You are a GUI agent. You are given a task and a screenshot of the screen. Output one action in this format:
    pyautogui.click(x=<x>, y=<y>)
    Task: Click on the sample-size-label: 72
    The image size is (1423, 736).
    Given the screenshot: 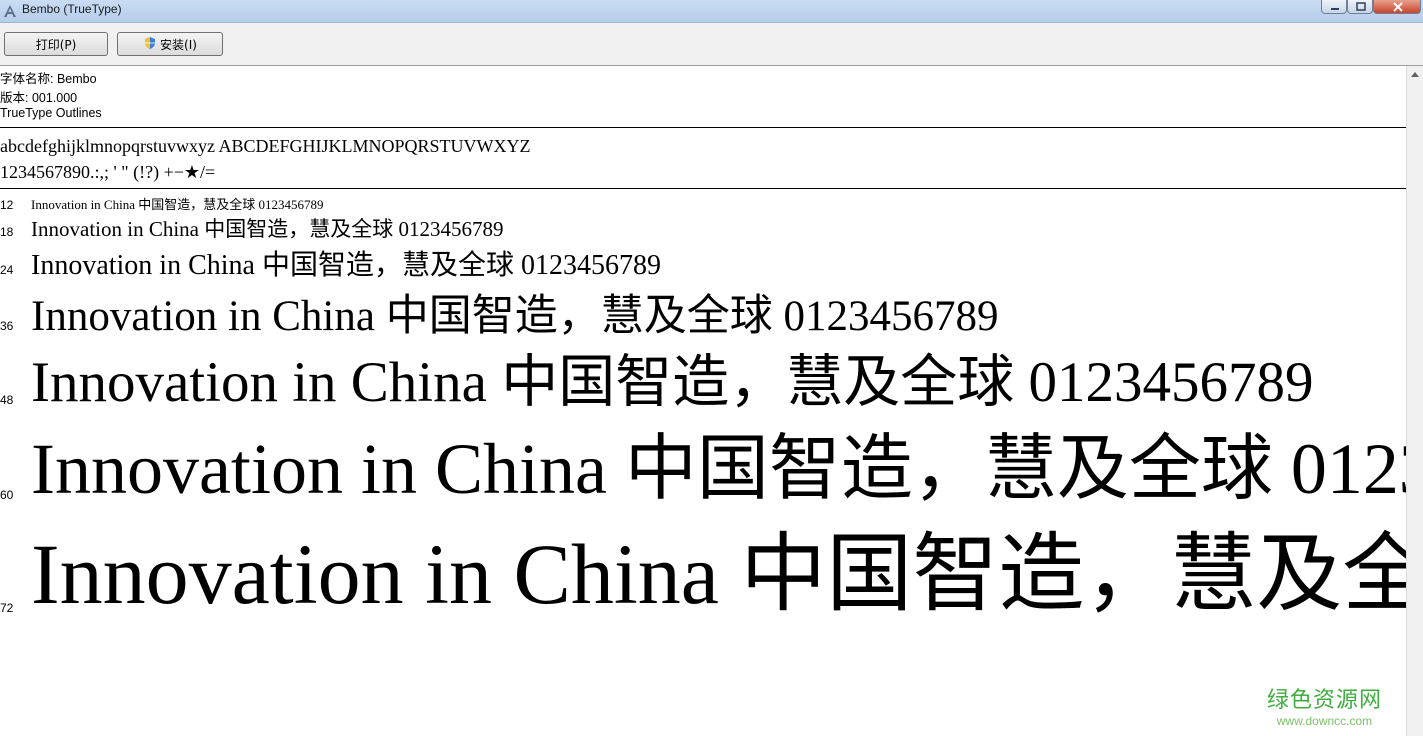 What is the action you would take?
    pyautogui.click(x=7, y=608)
    